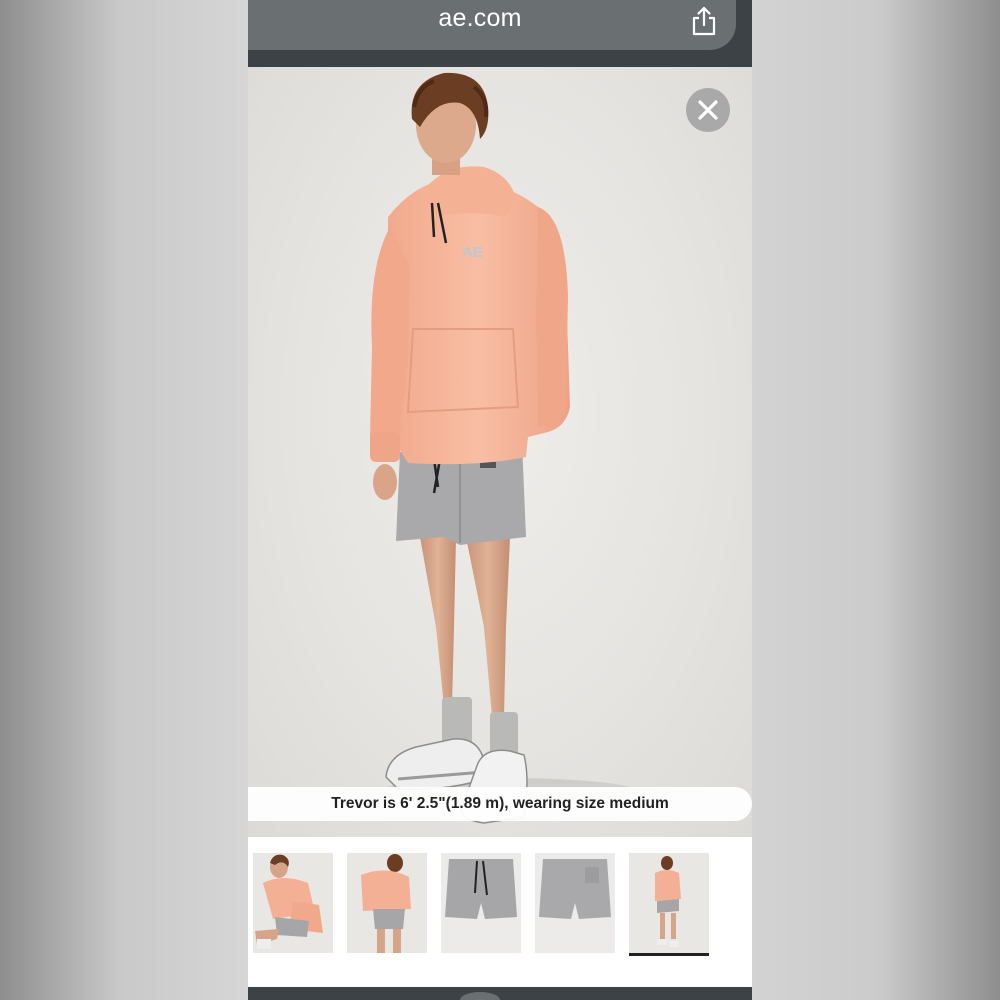  I want to click on thumbnail-shorts-front-flat, so click(481, 903).